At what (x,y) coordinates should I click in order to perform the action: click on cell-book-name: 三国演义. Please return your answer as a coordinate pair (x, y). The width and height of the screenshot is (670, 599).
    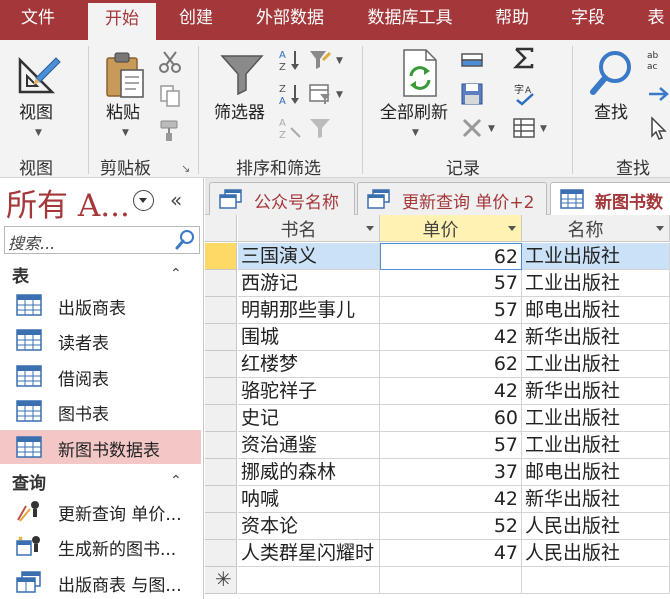
    Looking at the image, I should click on (309, 256).